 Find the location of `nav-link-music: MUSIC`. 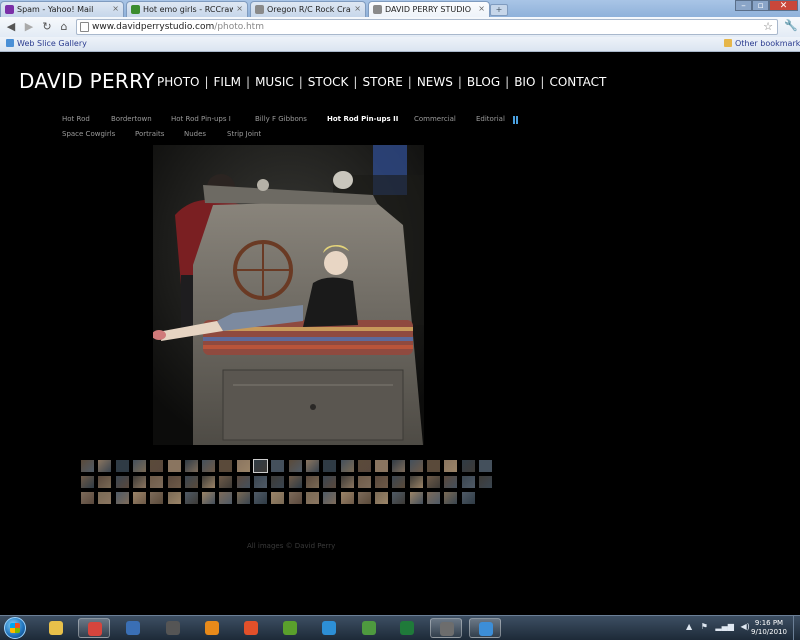

nav-link-music: MUSIC is located at coordinates (274, 82).